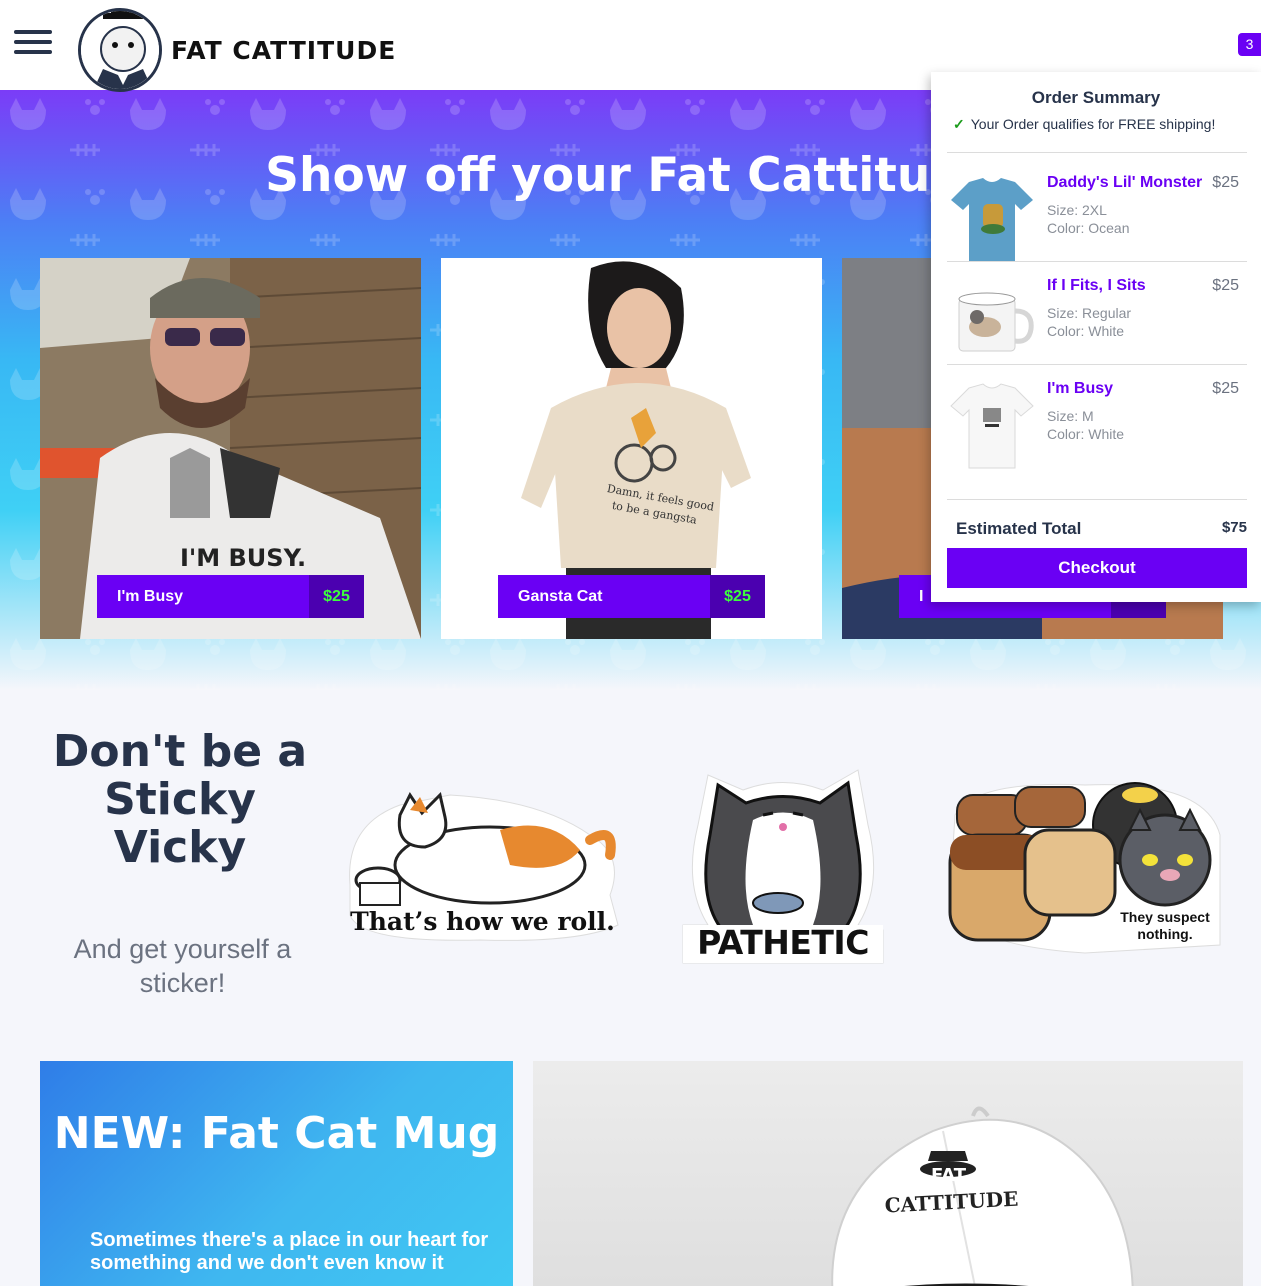 The image size is (1261, 1286). Describe the element at coordinates (1096, 286) in the screenshot. I see `cart-item-name: If I Fits, I Sits` at that location.